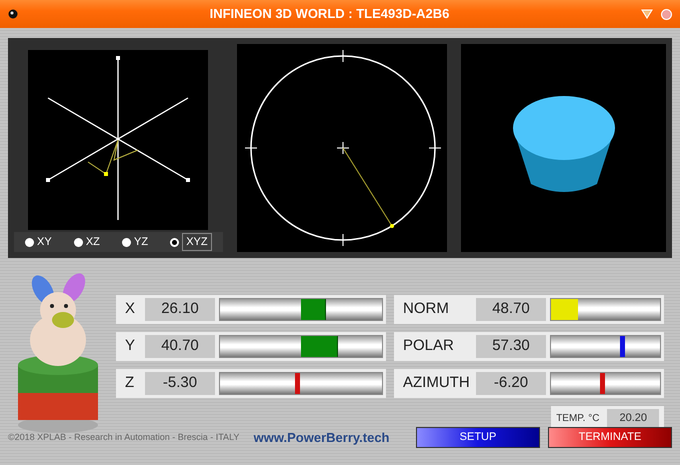 The width and height of the screenshot is (680, 465). I want to click on gauge-value: 57.30, so click(511, 346).